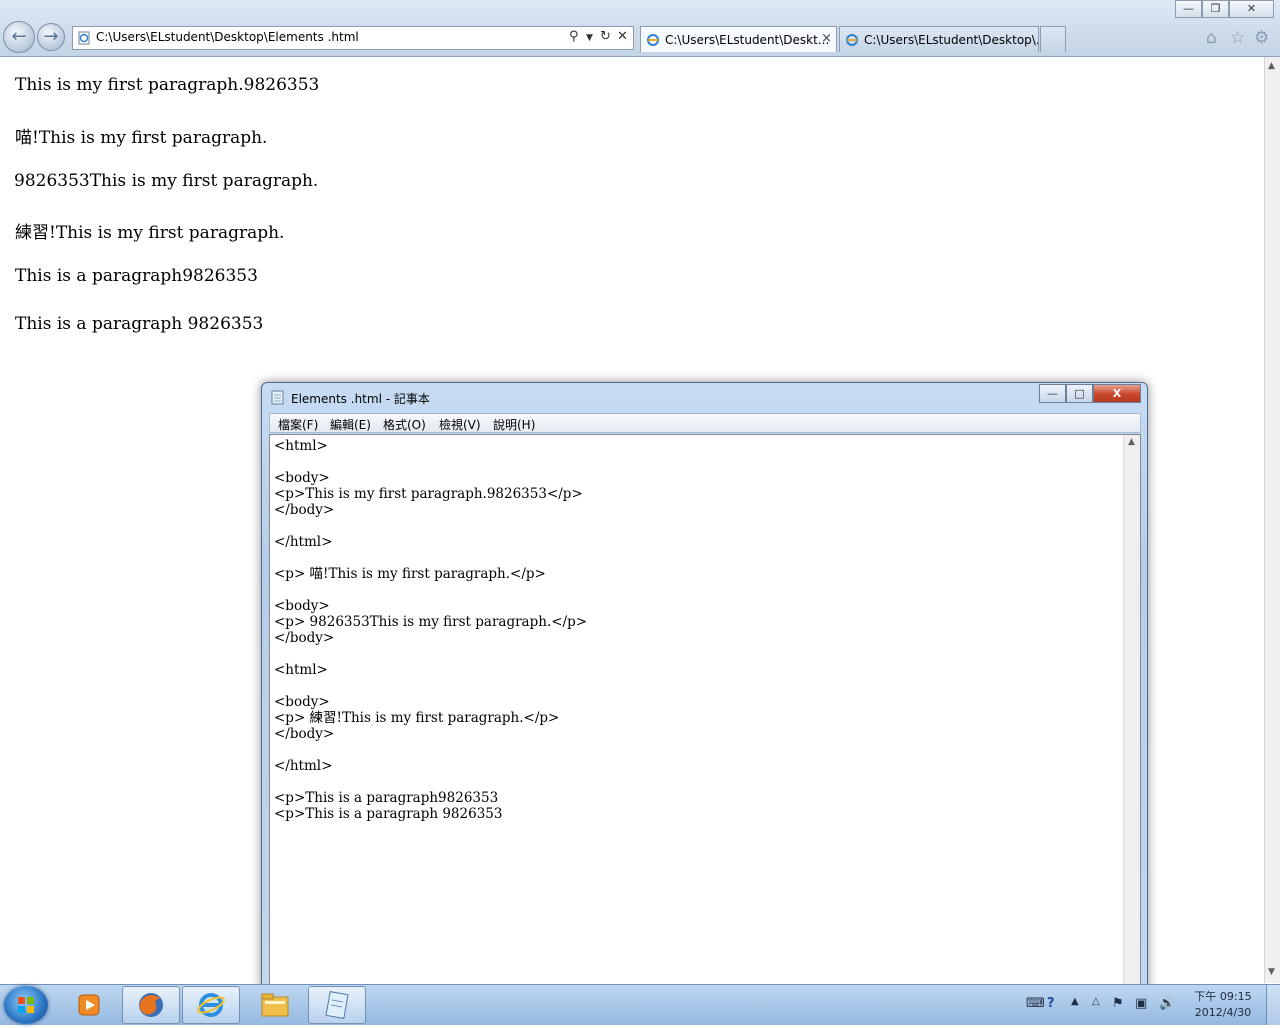  What do you see at coordinates (1051, 1003) in the screenshot?
I see `help-icon: ?` at bounding box center [1051, 1003].